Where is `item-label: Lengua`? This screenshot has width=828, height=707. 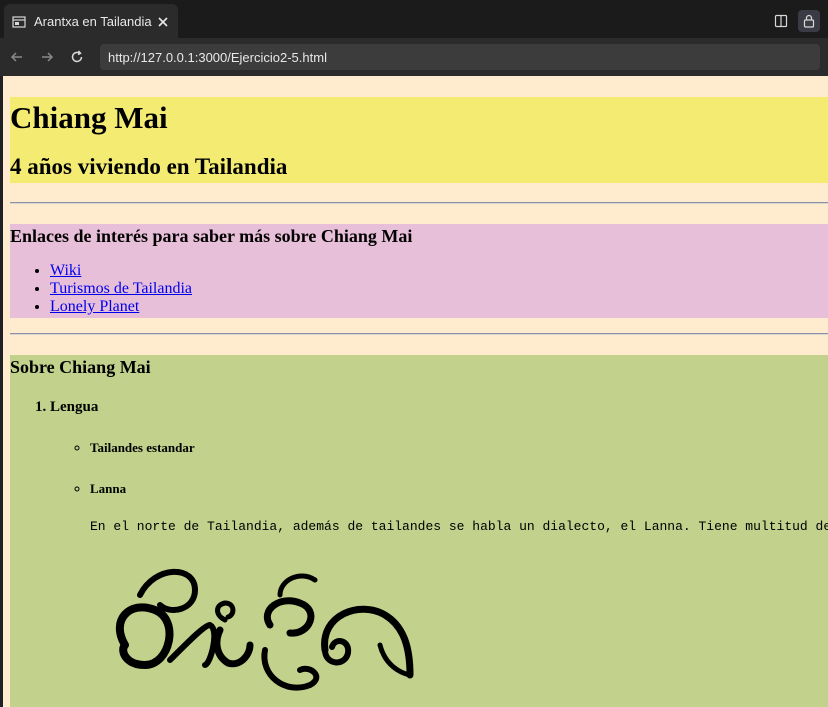
item-label: Lengua is located at coordinates (74, 407).